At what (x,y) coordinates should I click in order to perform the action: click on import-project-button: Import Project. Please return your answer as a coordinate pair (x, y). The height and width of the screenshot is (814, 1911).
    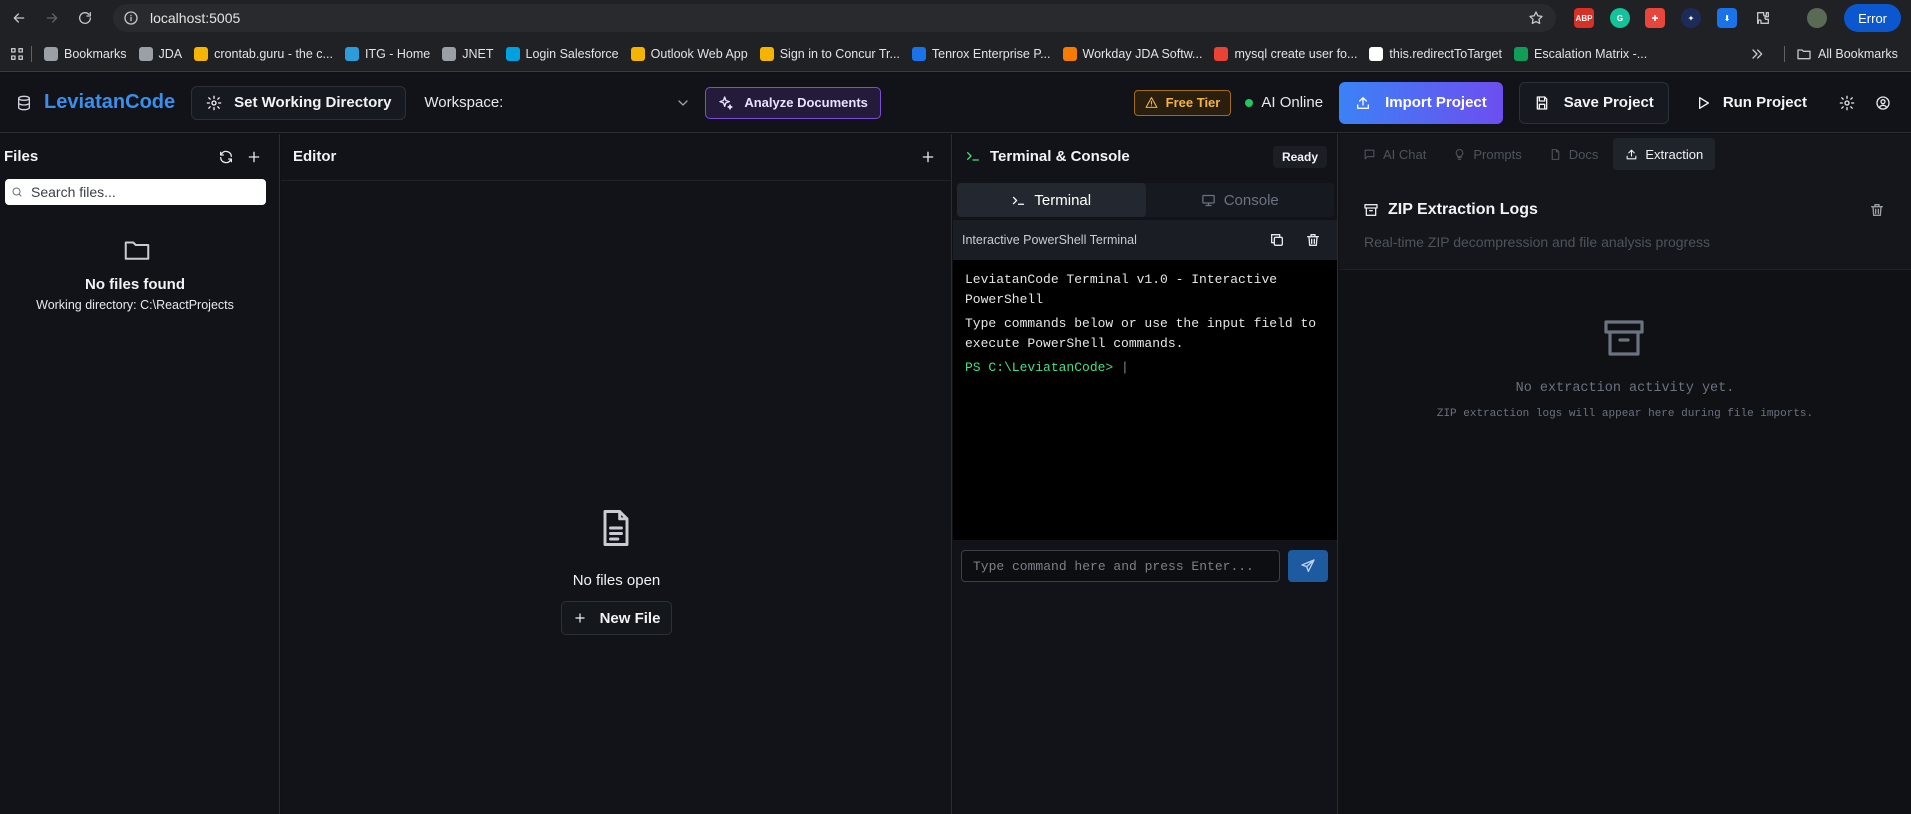
    Looking at the image, I should click on (1421, 102).